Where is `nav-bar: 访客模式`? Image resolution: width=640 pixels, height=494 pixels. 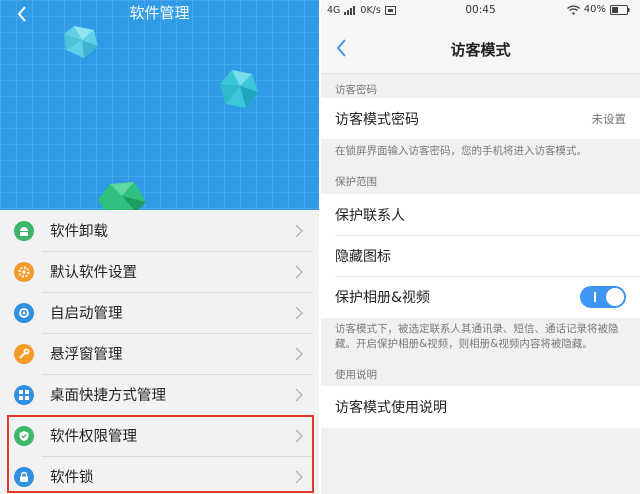 nav-bar: 访客模式 is located at coordinates (480, 48).